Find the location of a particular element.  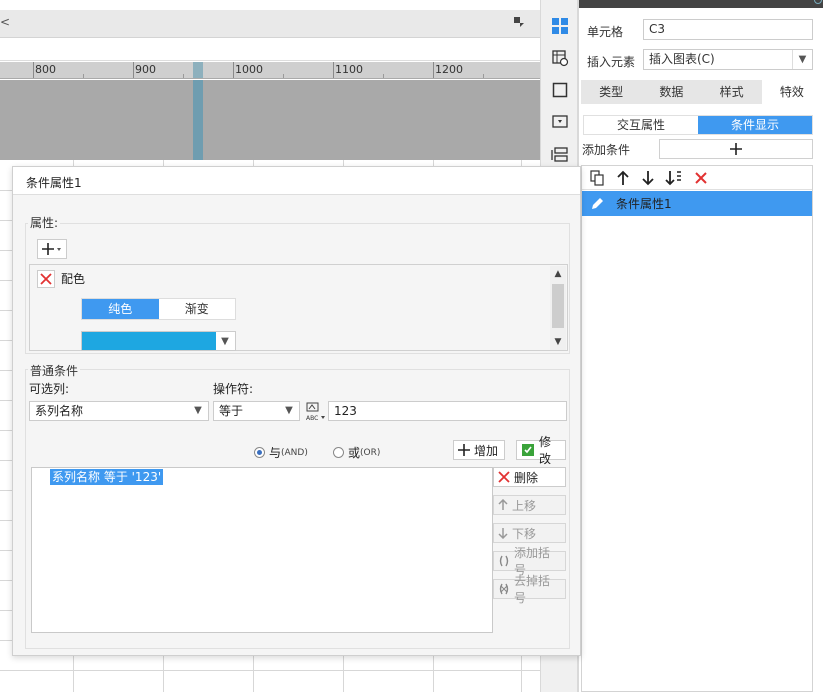

radio-or: 或 (OR) is located at coordinates (356, 452).